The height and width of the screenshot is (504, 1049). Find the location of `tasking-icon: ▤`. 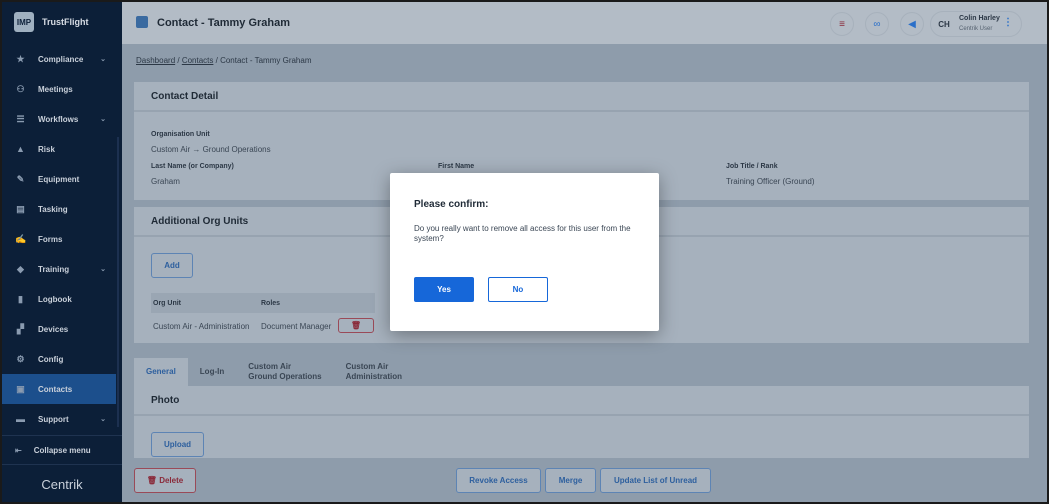

tasking-icon: ▤ is located at coordinates (20, 208).